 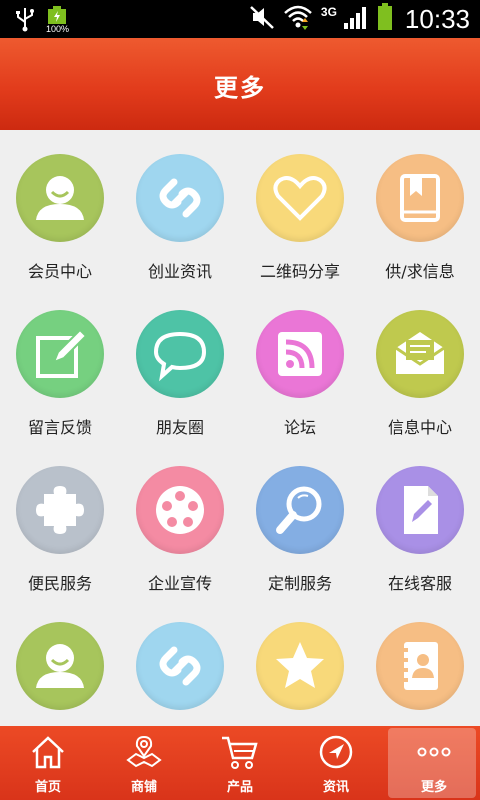 What do you see at coordinates (336, 752) in the screenshot?
I see `compass-icon` at bounding box center [336, 752].